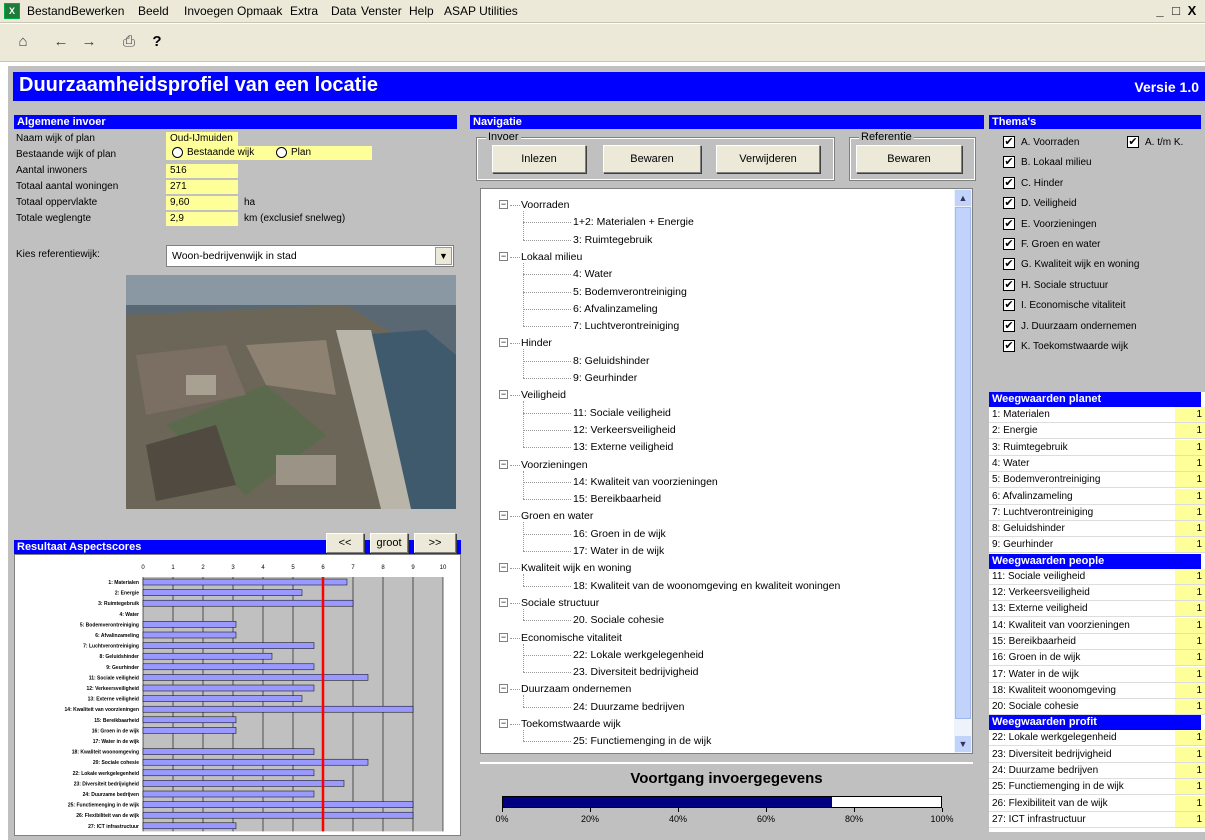  I want to click on tree-group: Lokaal milieu, so click(551, 257).